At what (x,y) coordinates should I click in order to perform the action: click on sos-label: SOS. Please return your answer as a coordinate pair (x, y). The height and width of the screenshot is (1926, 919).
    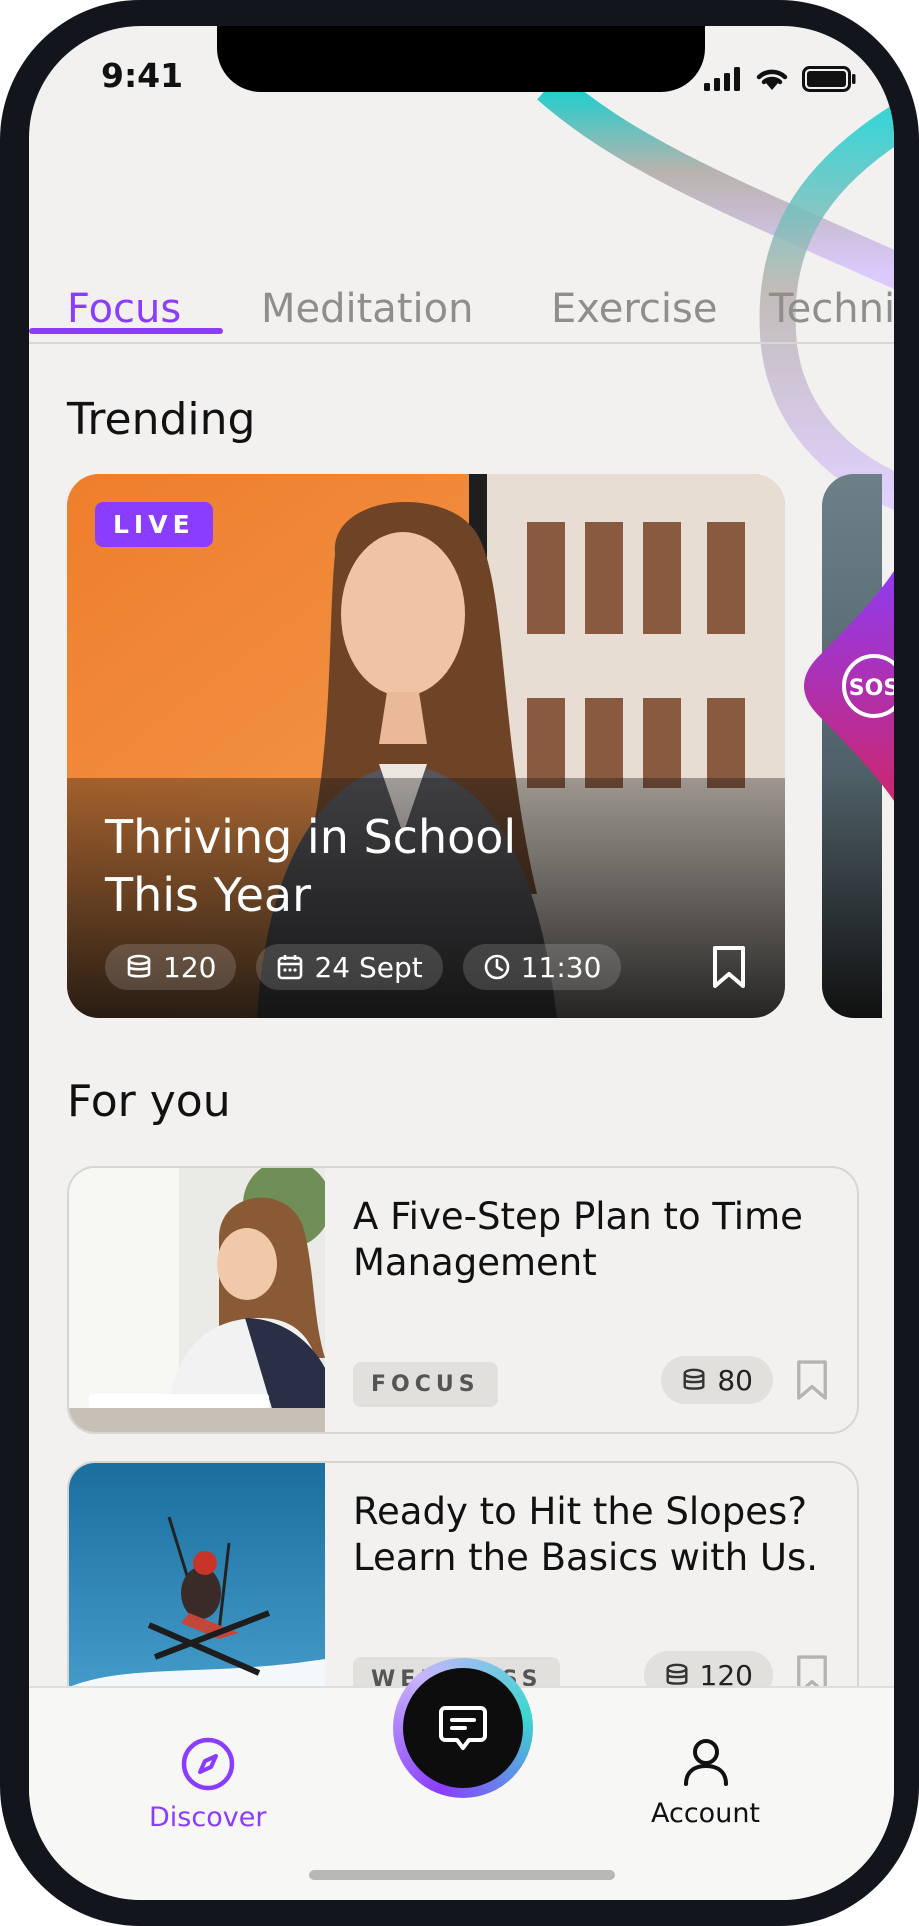
    Looking at the image, I should click on (871, 688).